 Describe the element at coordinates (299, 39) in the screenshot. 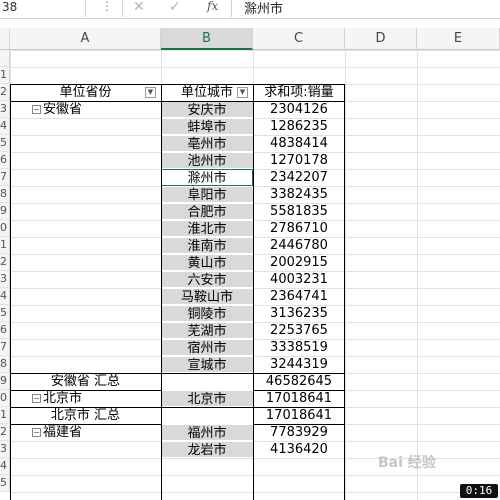

I see `column-header-c: C` at that location.